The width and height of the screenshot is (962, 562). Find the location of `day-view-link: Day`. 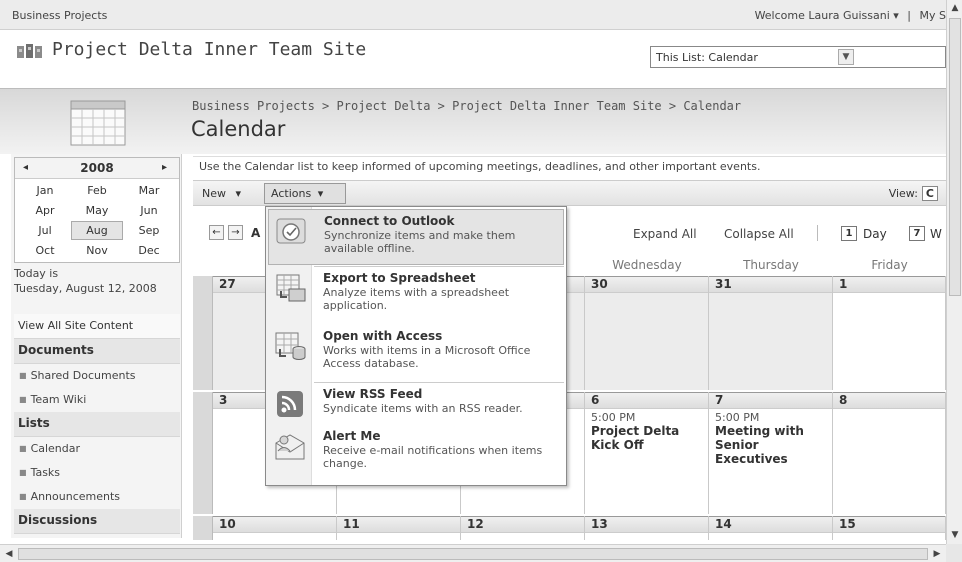

day-view-link: Day is located at coordinates (875, 234).